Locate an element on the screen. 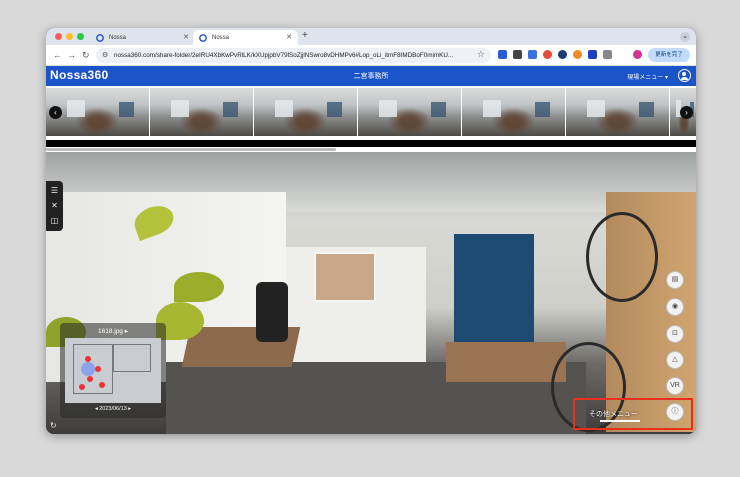 Image resolution: width=740 pixels, height=477 pixels. extensions-puzzle-icon is located at coordinates (607, 54).